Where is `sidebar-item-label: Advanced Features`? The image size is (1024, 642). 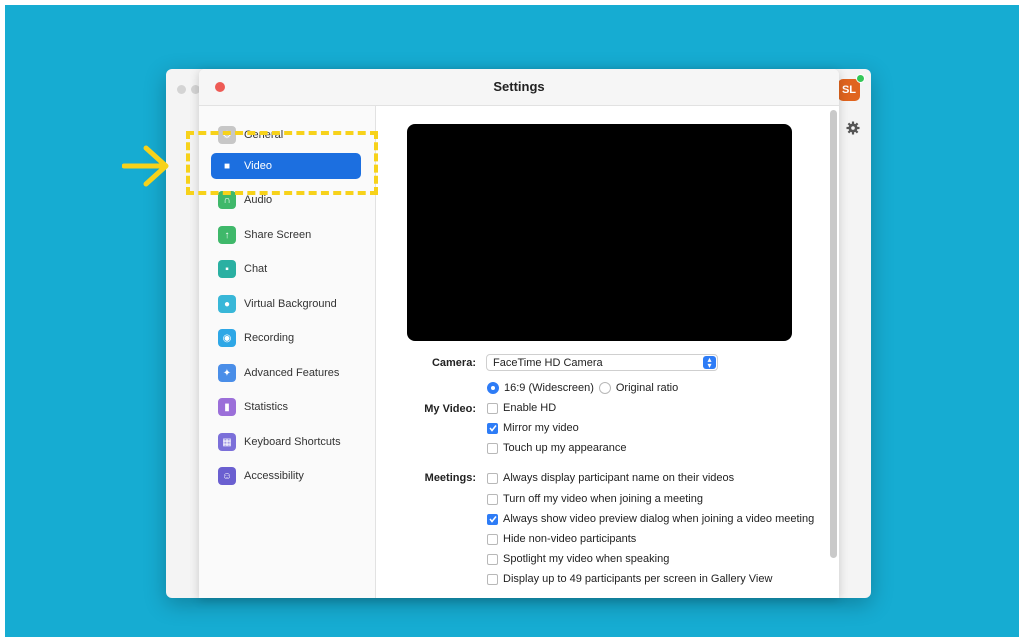 sidebar-item-label: Advanced Features is located at coordinates (292, 373).